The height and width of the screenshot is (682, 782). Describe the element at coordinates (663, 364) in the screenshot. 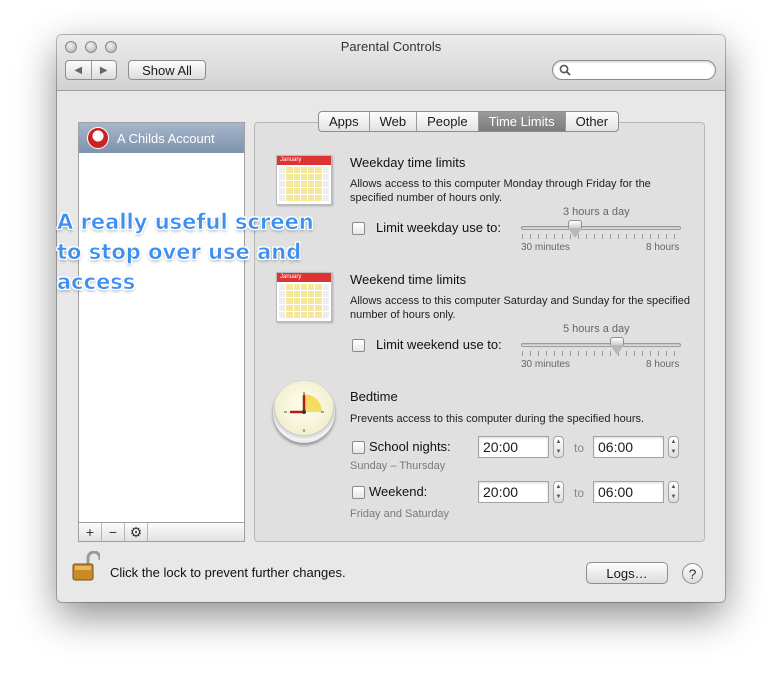

I see `weekend-max-label: 8 hours` at that location.